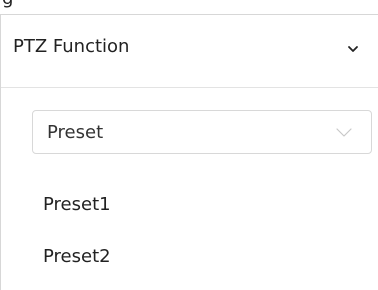  I want to click on panel-title: PTZ Function, so click(71, 46).